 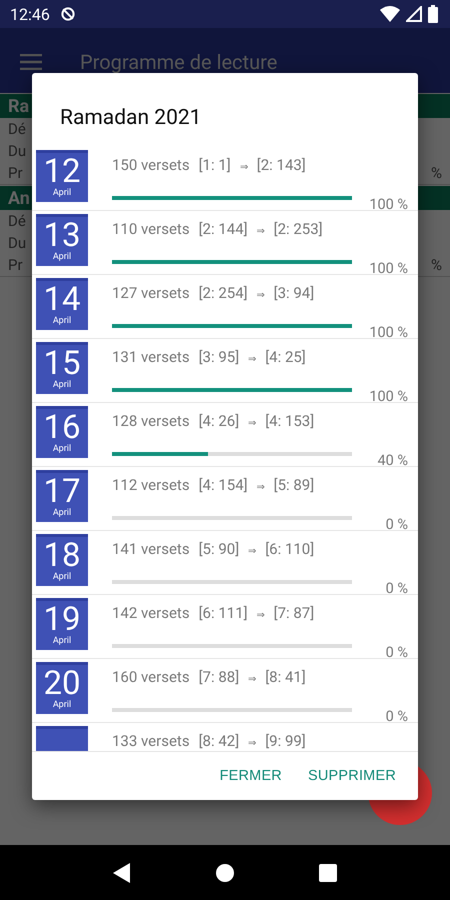 I want to click on app-title: Programme de lecture, so click(x=179, y=62).